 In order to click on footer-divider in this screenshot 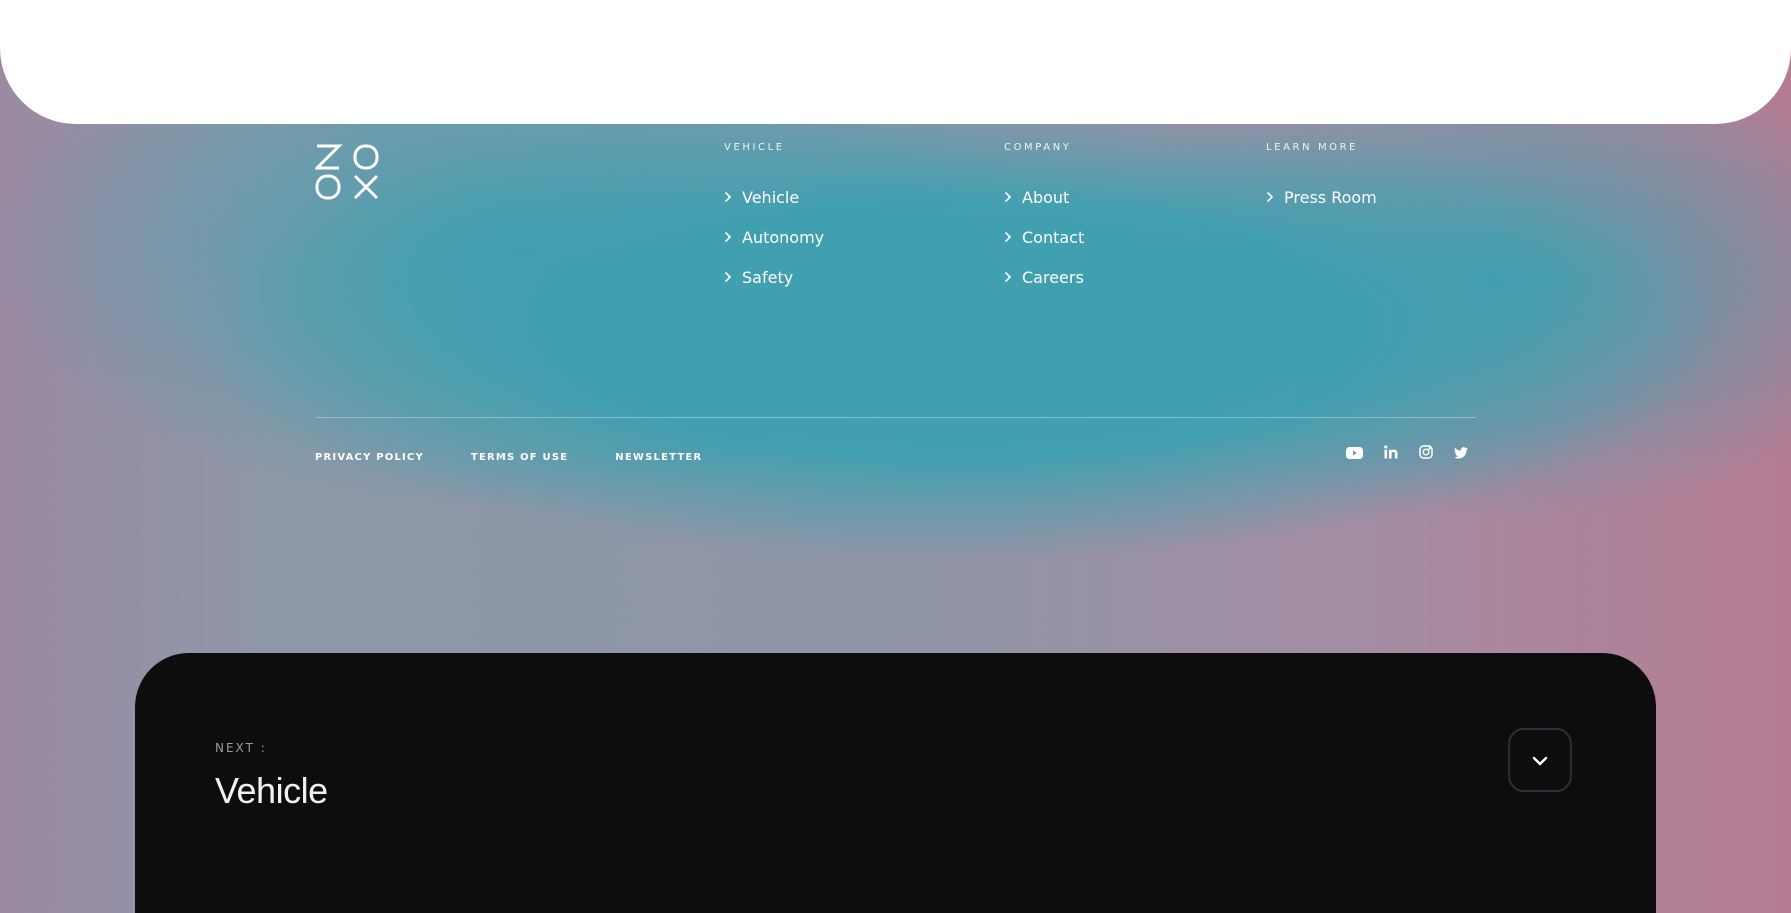, I will do `click(895, 417)`.